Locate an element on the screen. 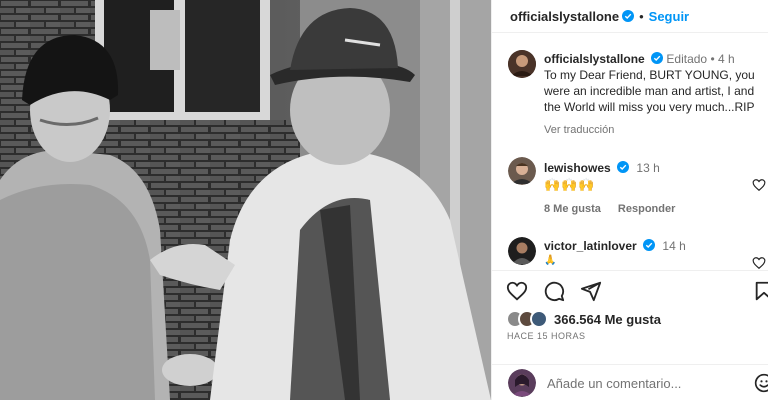 This screenshot has width=768, height=400. author-avatar is located at coordinates (522, 64).